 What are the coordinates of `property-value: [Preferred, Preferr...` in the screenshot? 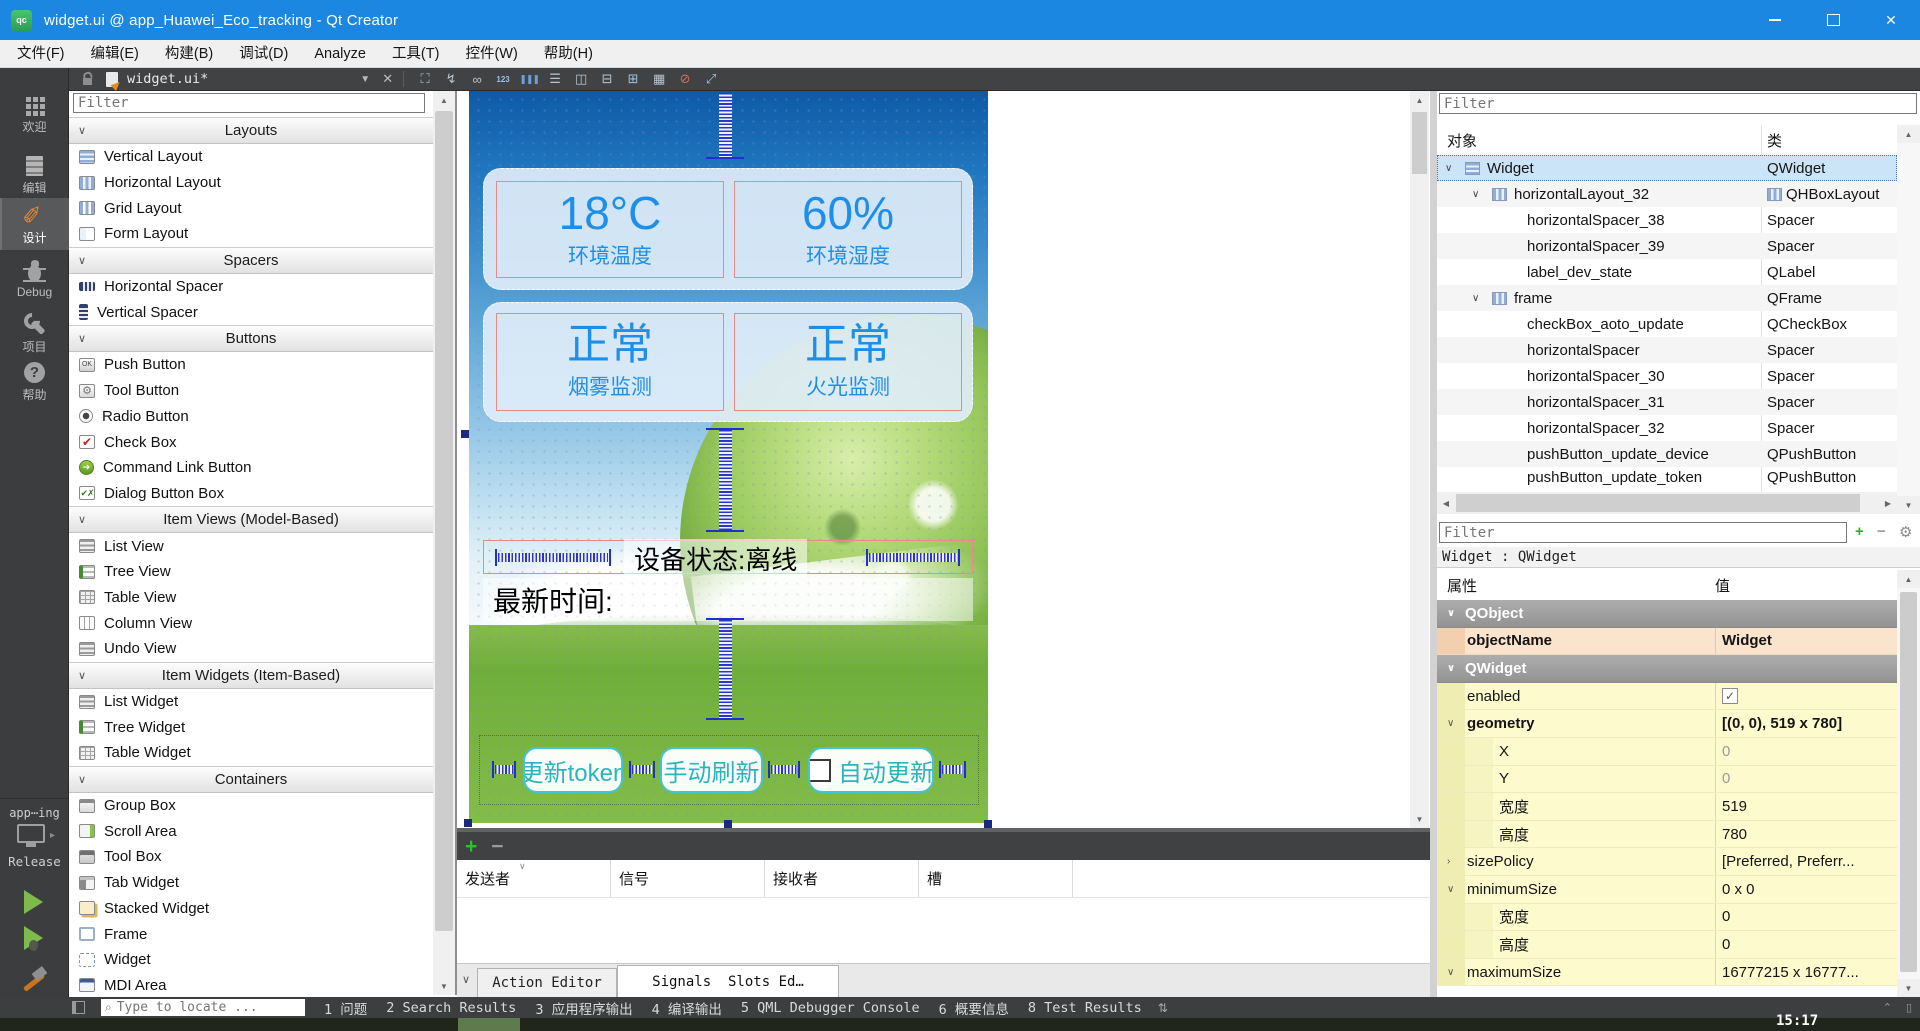 It's located at (1802, 861).